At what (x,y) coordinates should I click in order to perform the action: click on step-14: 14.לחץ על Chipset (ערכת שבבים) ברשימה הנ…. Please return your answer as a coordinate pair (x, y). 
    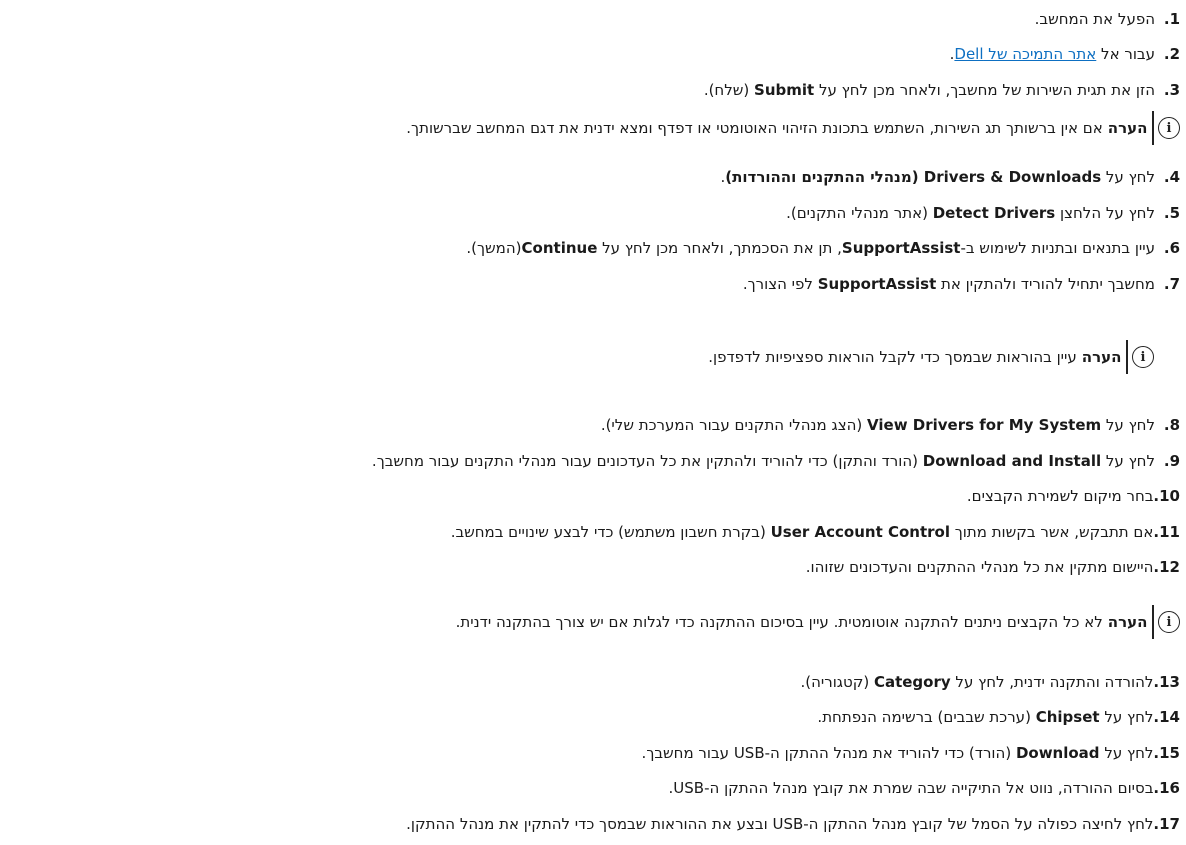
    Looking at the image, I should click on (590, 717).